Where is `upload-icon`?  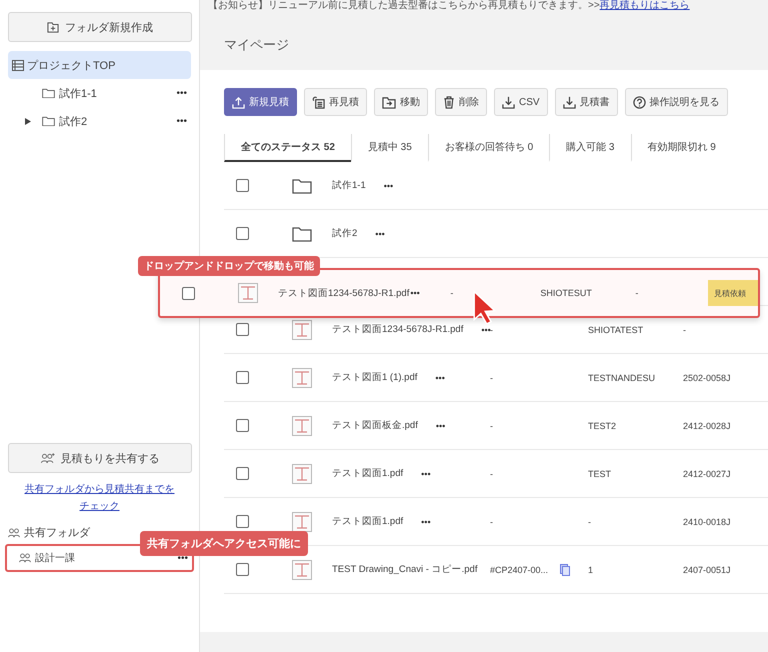 upload-icon is located at coordinates (238, 102).